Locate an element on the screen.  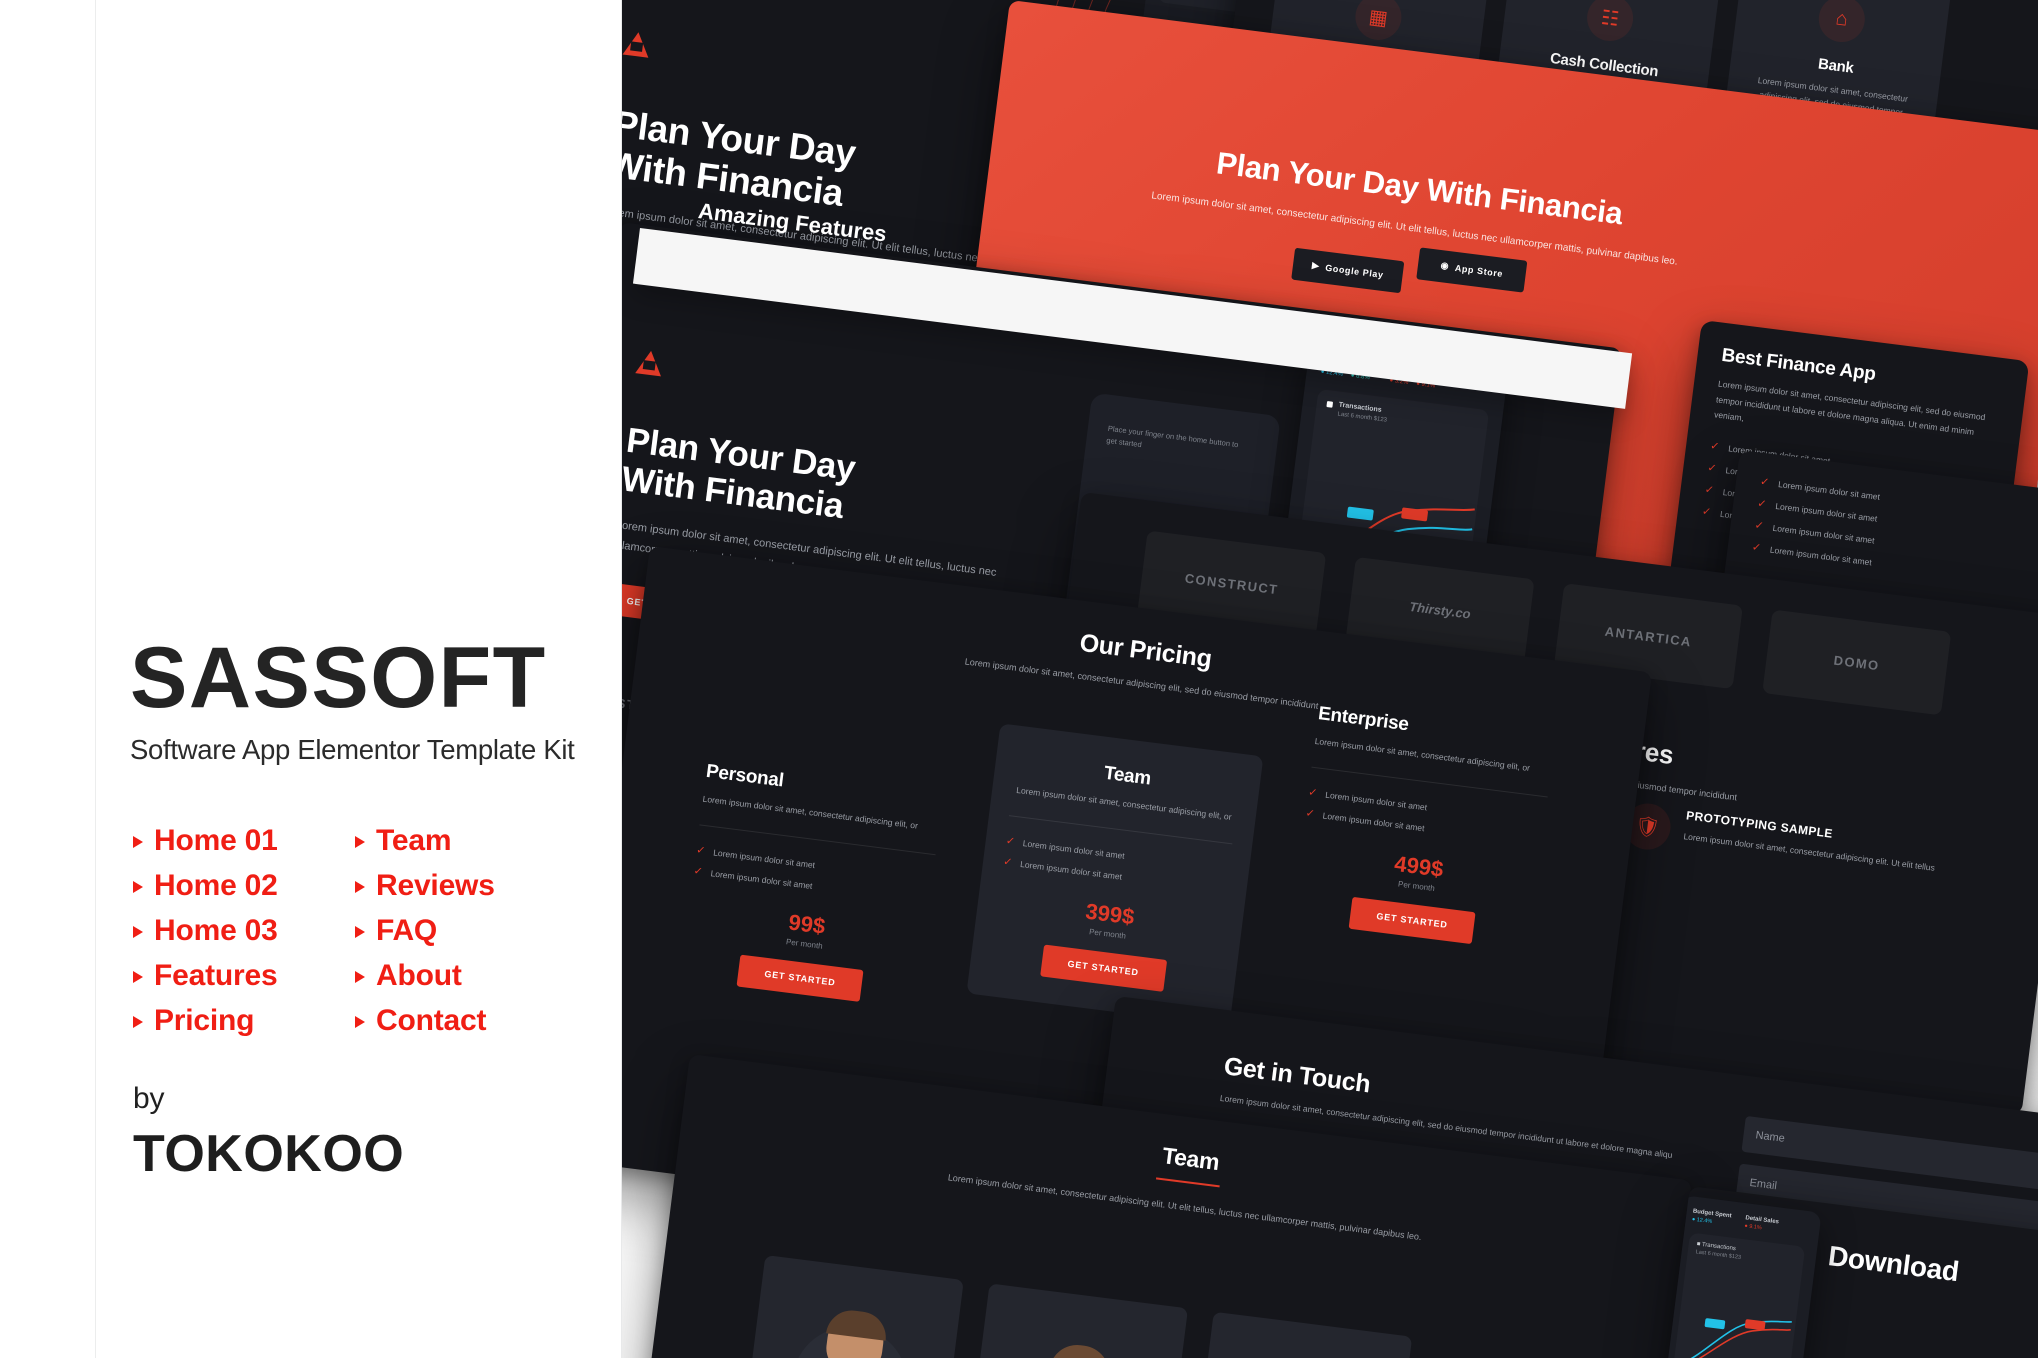
link-home-01: Home 01 is located at coordinates (244, 840).